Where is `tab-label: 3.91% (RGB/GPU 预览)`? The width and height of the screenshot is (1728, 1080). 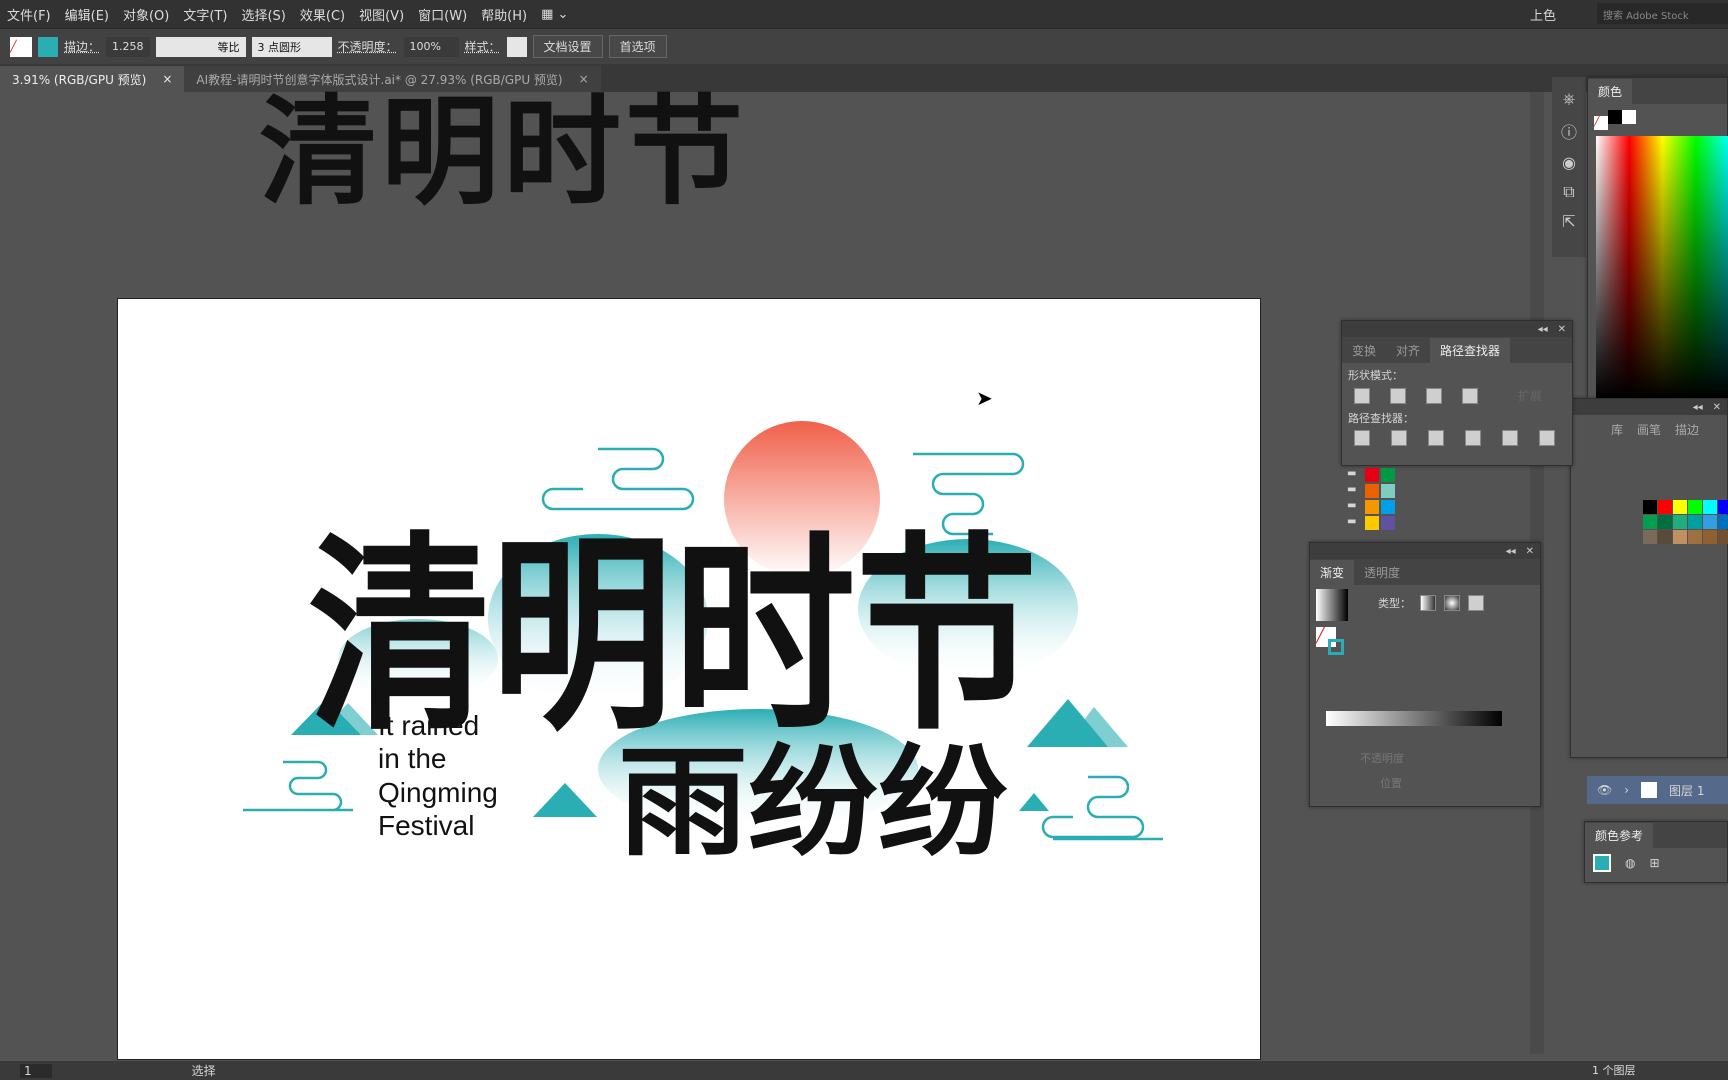 tab-label: 3.91% (RGB/GPU 预览) is located at coordinates (79, 79).